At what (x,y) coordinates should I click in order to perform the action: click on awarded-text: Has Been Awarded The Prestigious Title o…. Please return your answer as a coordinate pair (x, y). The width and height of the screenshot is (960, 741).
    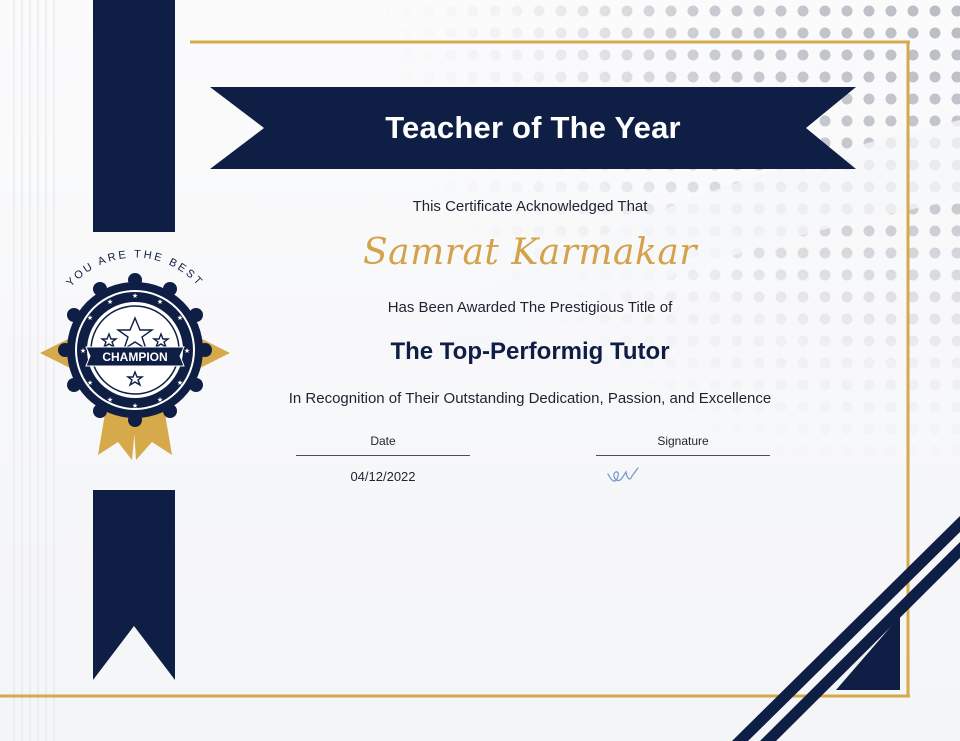
    Looking at the image, I should click on (530, 307).